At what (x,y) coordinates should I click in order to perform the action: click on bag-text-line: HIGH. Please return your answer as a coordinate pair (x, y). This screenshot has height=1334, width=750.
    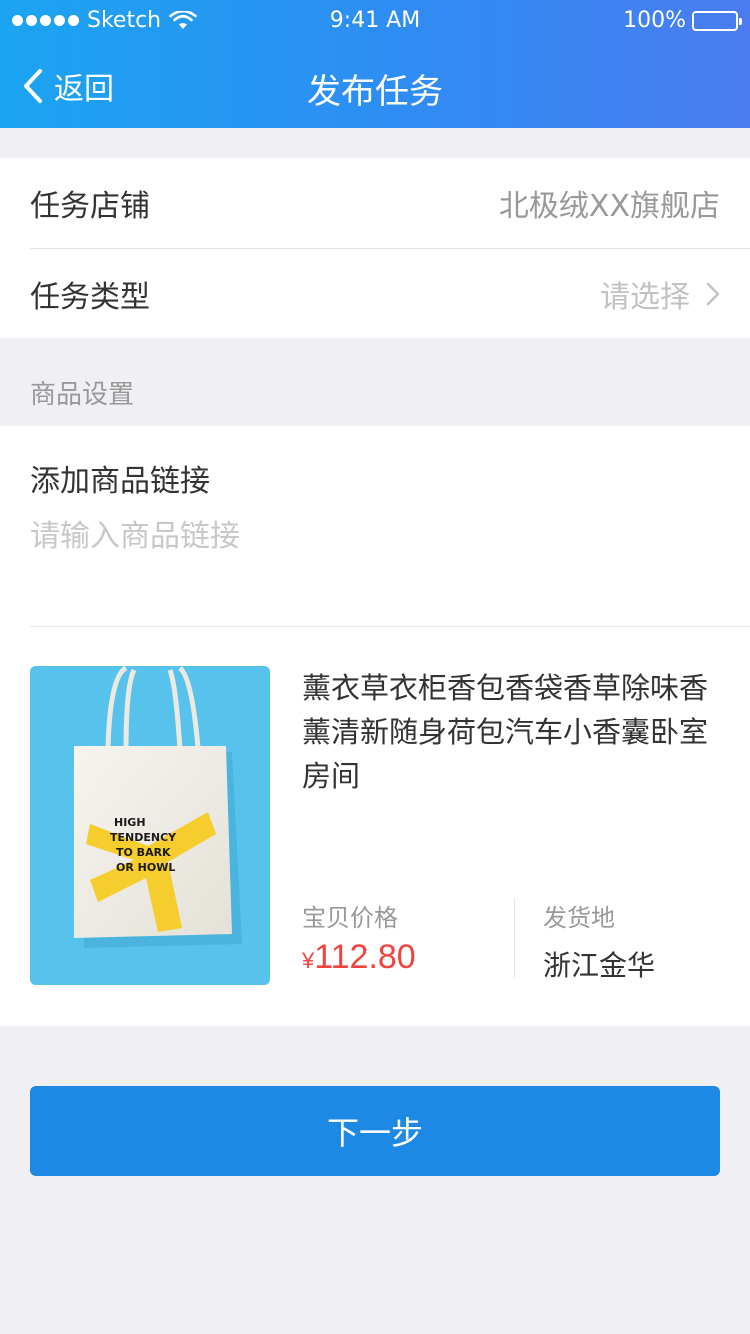
    Looking at the image, I should click on (130, 822).